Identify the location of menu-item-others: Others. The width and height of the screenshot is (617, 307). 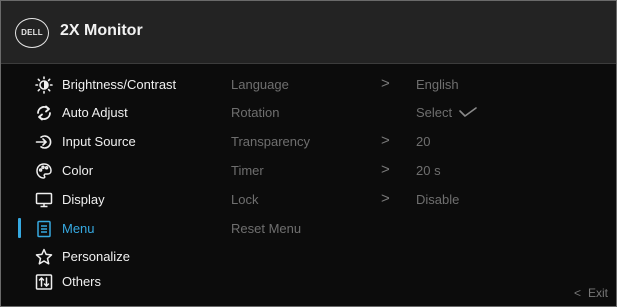
(106, 281).